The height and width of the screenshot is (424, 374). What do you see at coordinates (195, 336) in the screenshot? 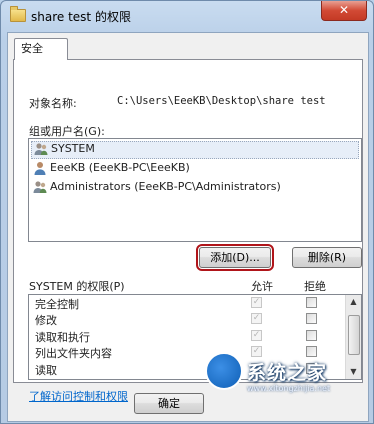
I see `permission-row: 读取和执行 ✓` at bounding box center [195, 336].